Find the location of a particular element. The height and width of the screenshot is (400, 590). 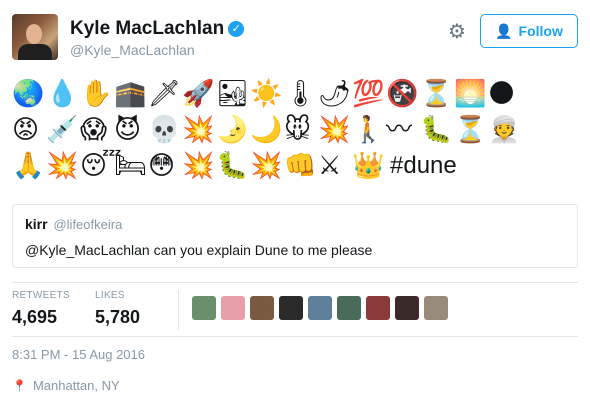

emoji: 😴 is located at coordinates (101, 166).